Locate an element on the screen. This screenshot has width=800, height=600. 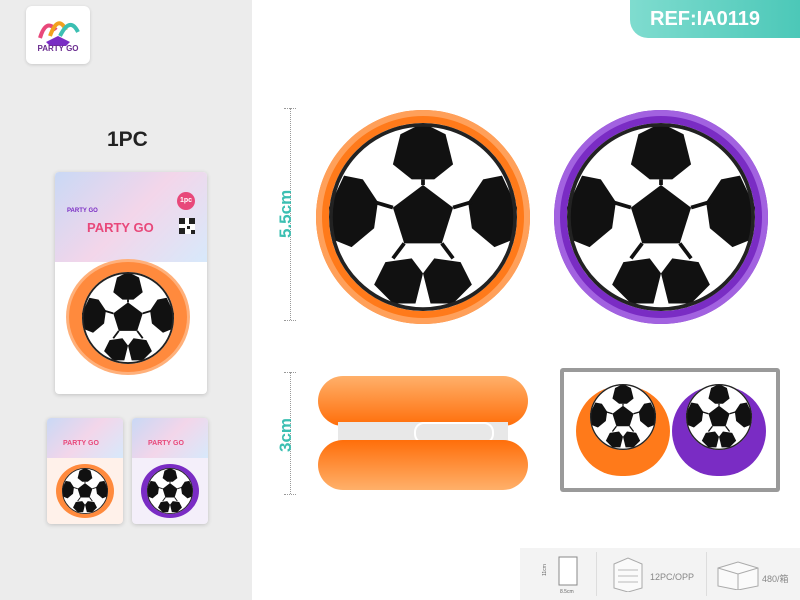
ref-label: REF:IA0119 is located at coordinates (715, 19).